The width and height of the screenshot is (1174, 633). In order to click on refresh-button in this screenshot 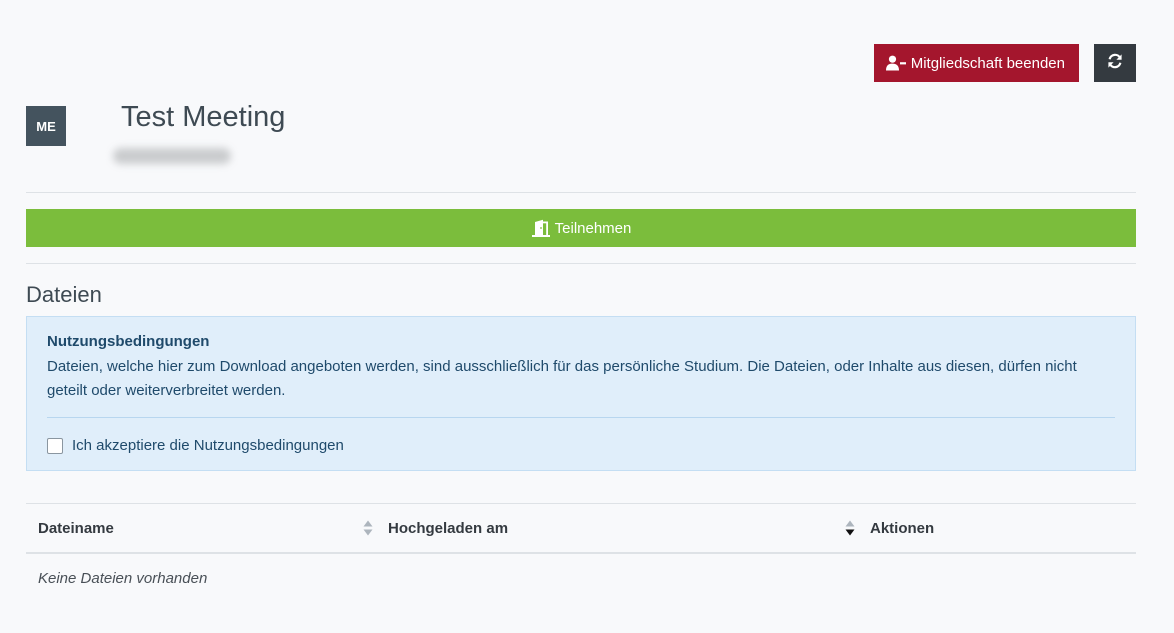, I will do `click(1115, 63)`.